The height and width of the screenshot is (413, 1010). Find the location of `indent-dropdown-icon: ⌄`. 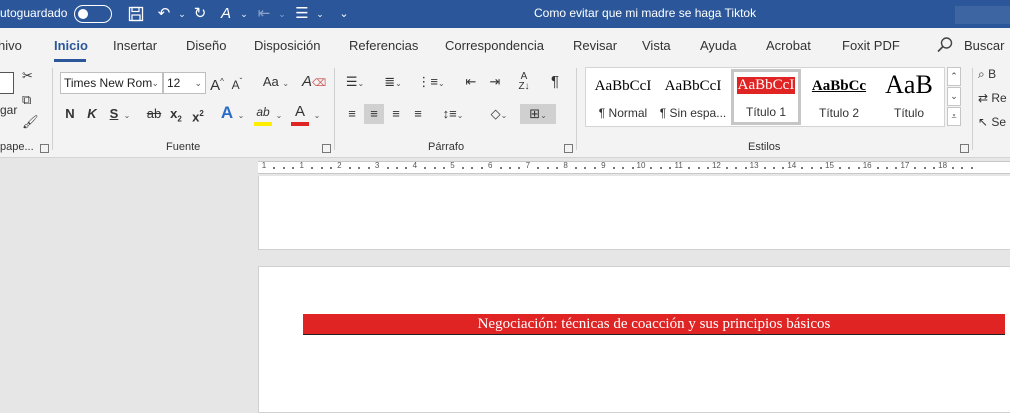

indent-dropdown-icon: ⌄ is located at coordinates (282, 14).